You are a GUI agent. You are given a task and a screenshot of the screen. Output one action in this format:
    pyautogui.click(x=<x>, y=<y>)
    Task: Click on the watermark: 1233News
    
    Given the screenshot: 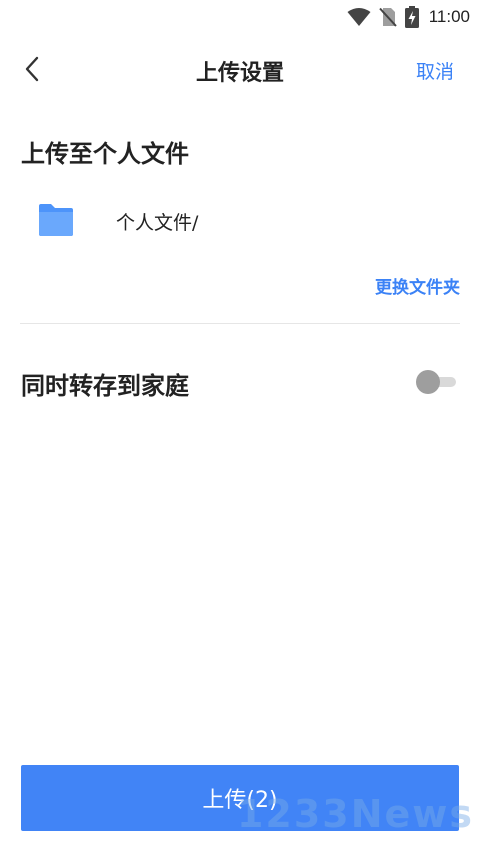 What is the action you would take?
    pyautogui.click(x=355, y=814)
    